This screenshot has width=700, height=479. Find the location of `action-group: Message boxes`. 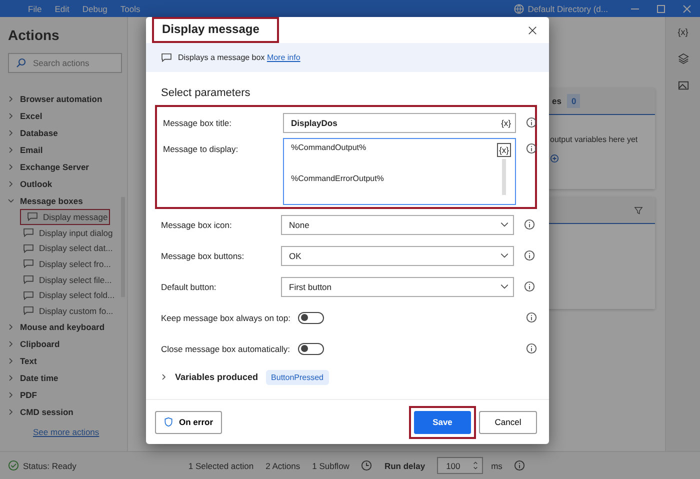

action-group: Message boxes is located at coordinates (67, 200).